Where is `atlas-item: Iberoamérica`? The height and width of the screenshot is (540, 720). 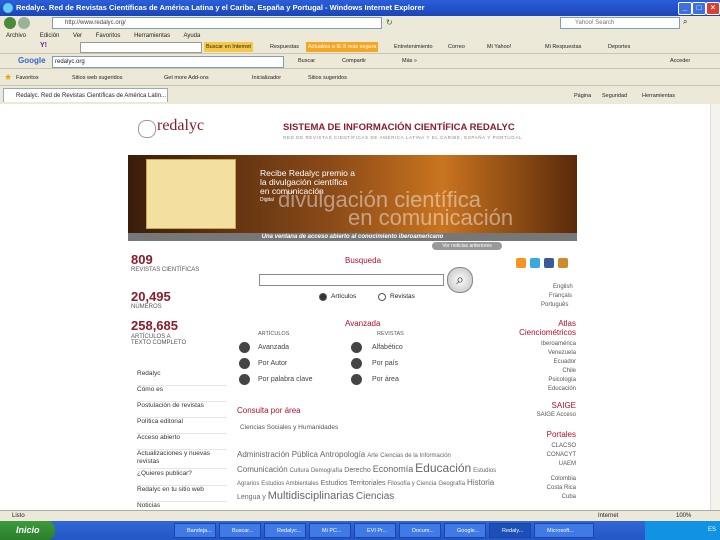
atlas-item: Iberoamérica is located at coordinates (538, 344).